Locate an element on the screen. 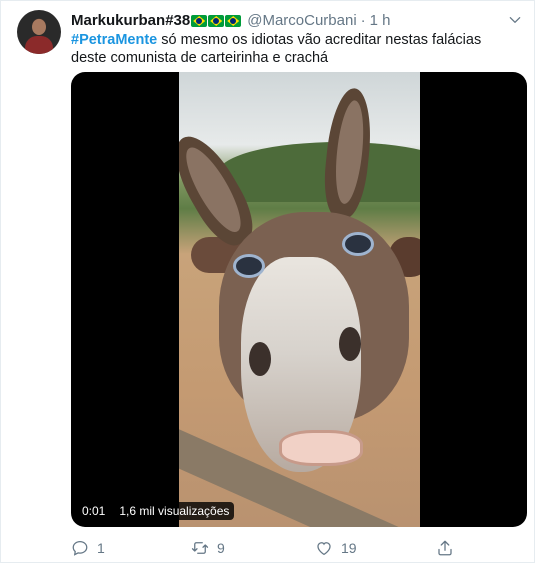  like-button: 19 is located at coordinates (336, 548).